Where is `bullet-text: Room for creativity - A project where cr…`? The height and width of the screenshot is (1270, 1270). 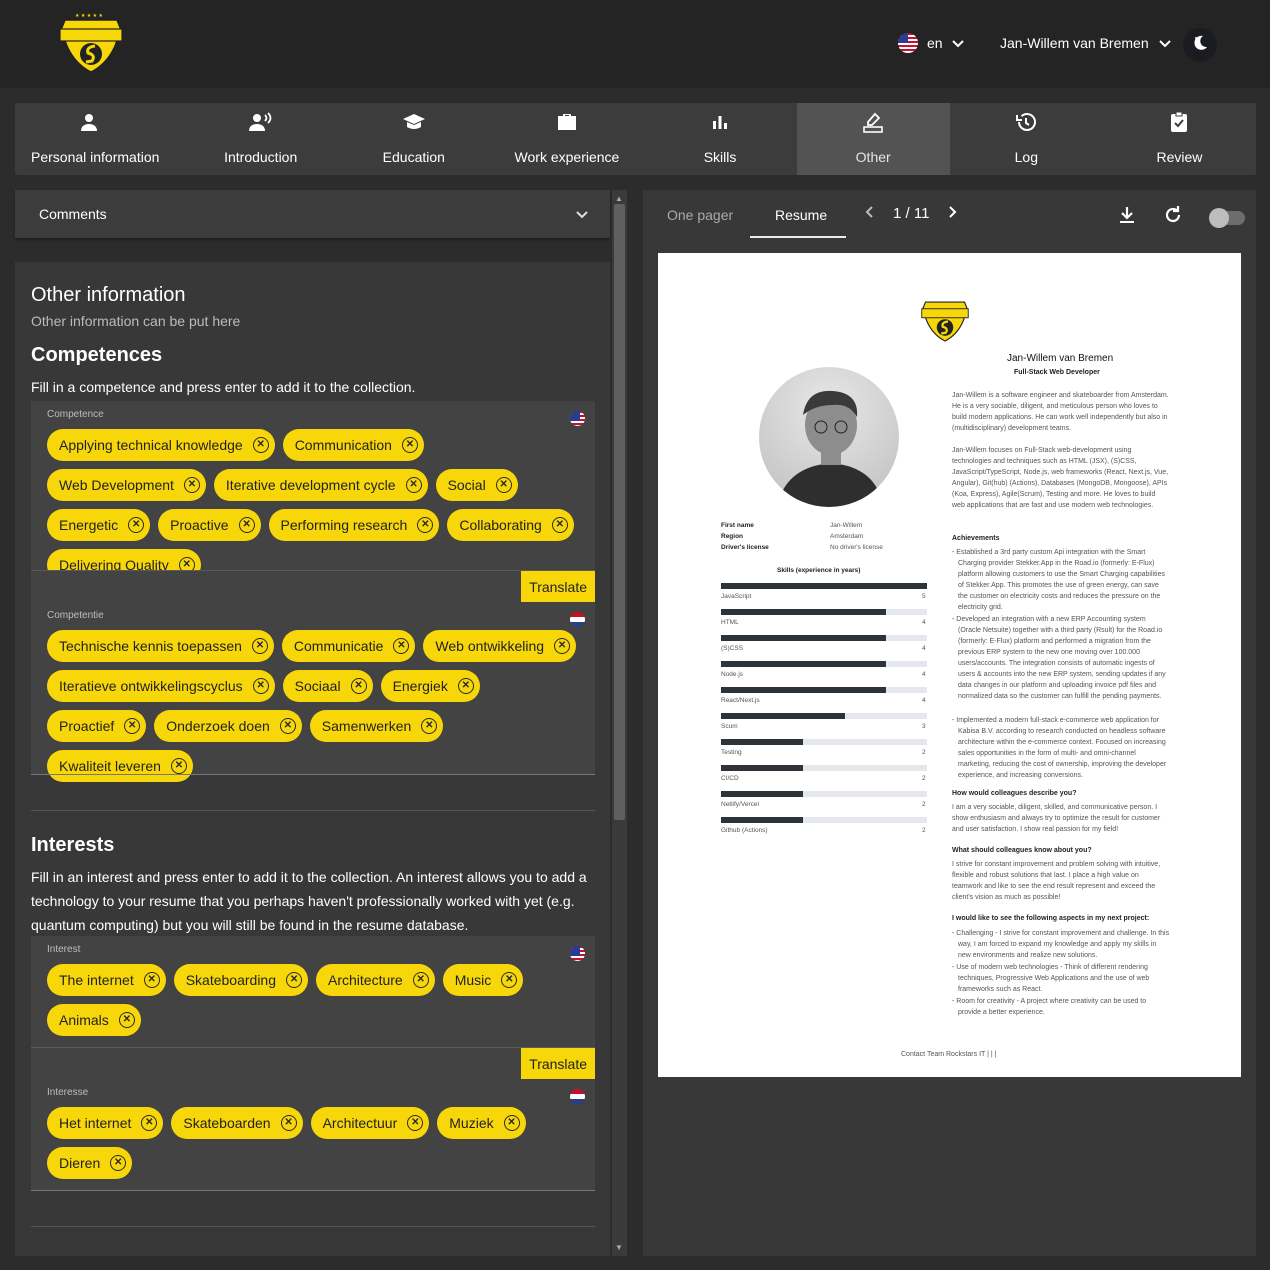
bullet-text: Room for creativity - A project where cr… is located at coordinates (1051, 1007).